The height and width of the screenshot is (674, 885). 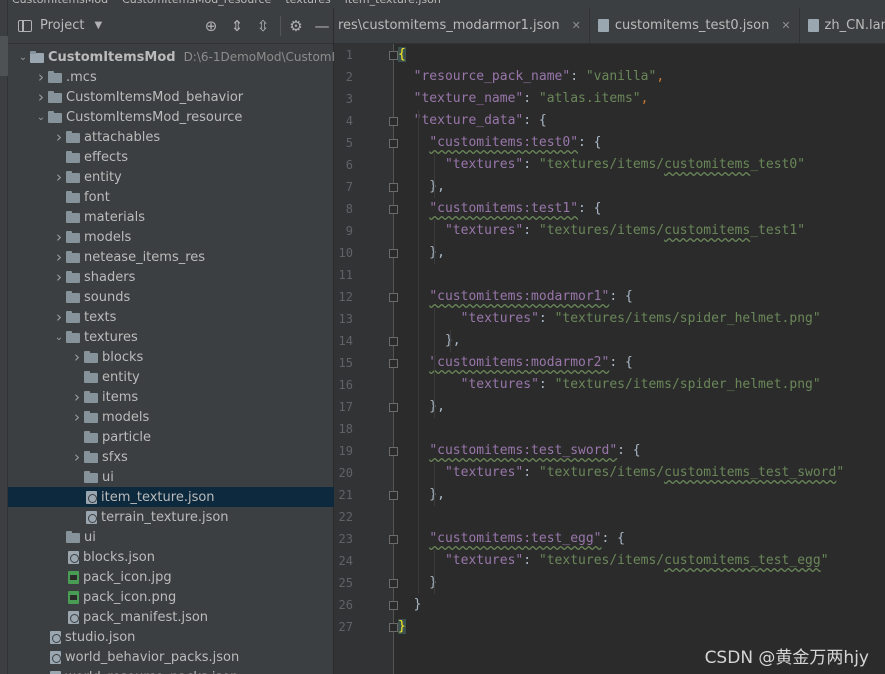 I want to click on editor-tab: zh_CN.lang✕, so click(x=842, y=25).